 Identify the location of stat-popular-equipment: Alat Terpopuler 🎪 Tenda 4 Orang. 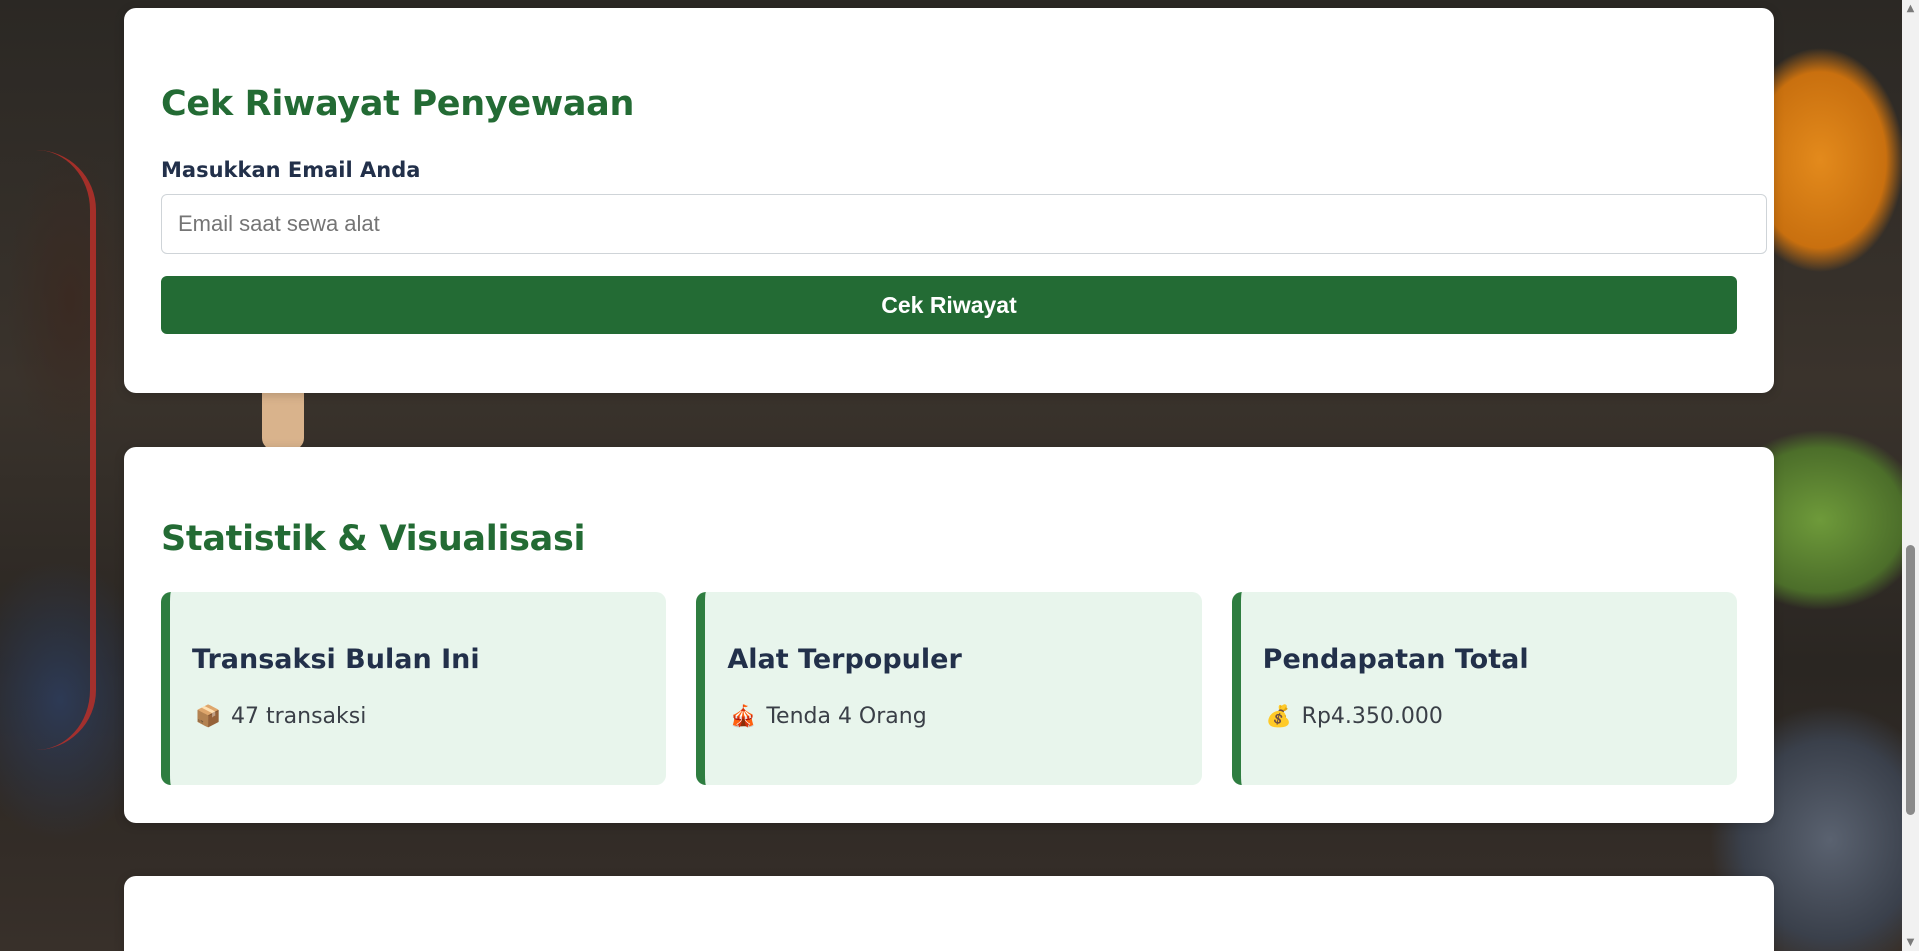
(949, 688).